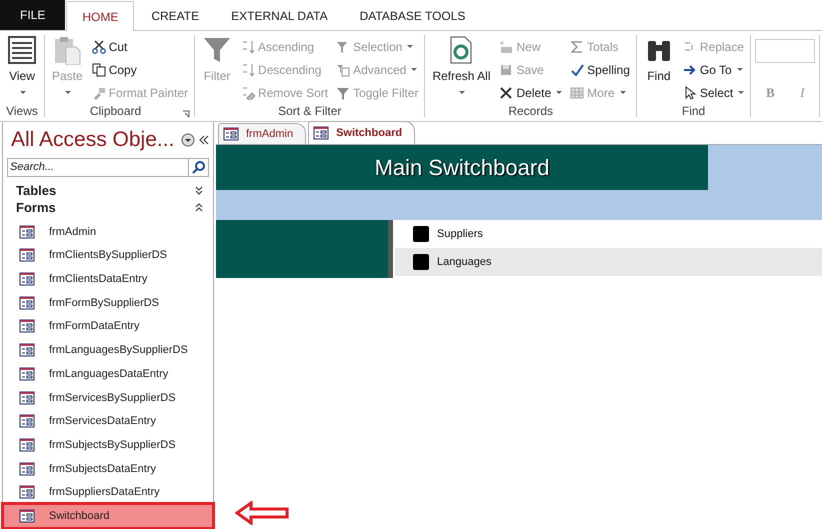  I want to click on collapse-pane-icon, so click(204, 139).